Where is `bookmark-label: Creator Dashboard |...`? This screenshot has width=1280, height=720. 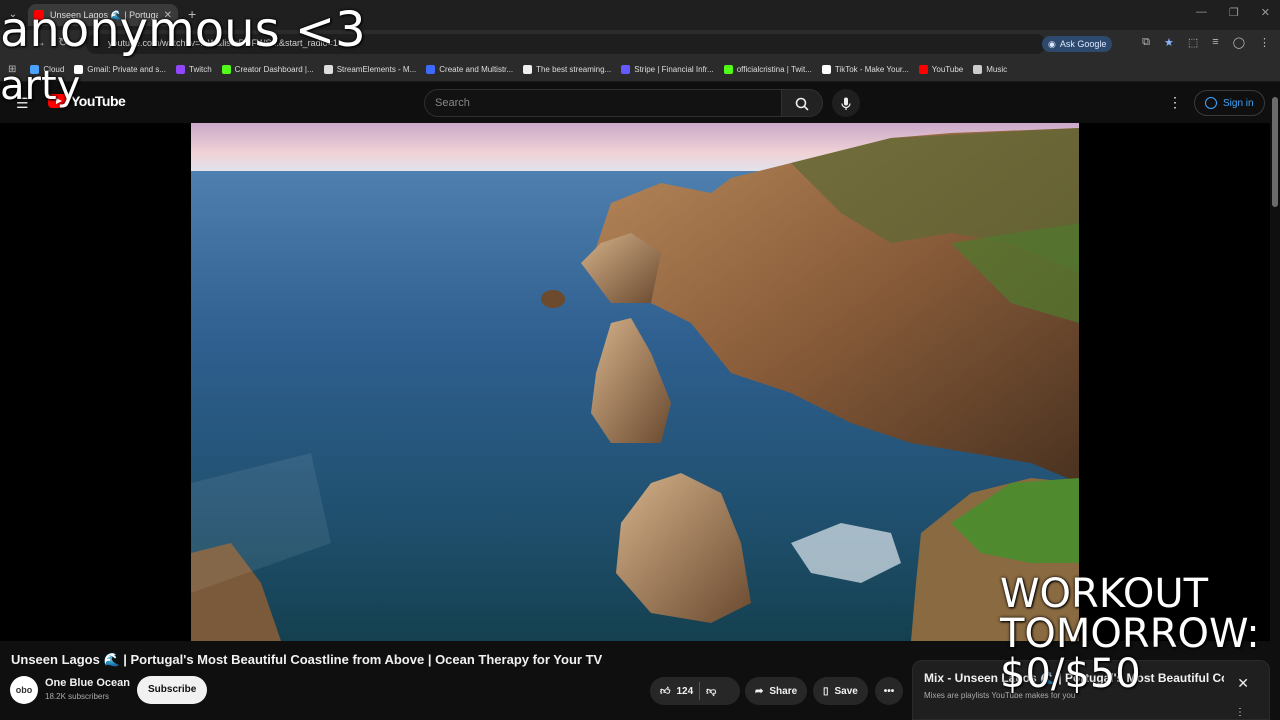
bookmark-label: Creator Dashboard |... is located at coordinates (274, 69).